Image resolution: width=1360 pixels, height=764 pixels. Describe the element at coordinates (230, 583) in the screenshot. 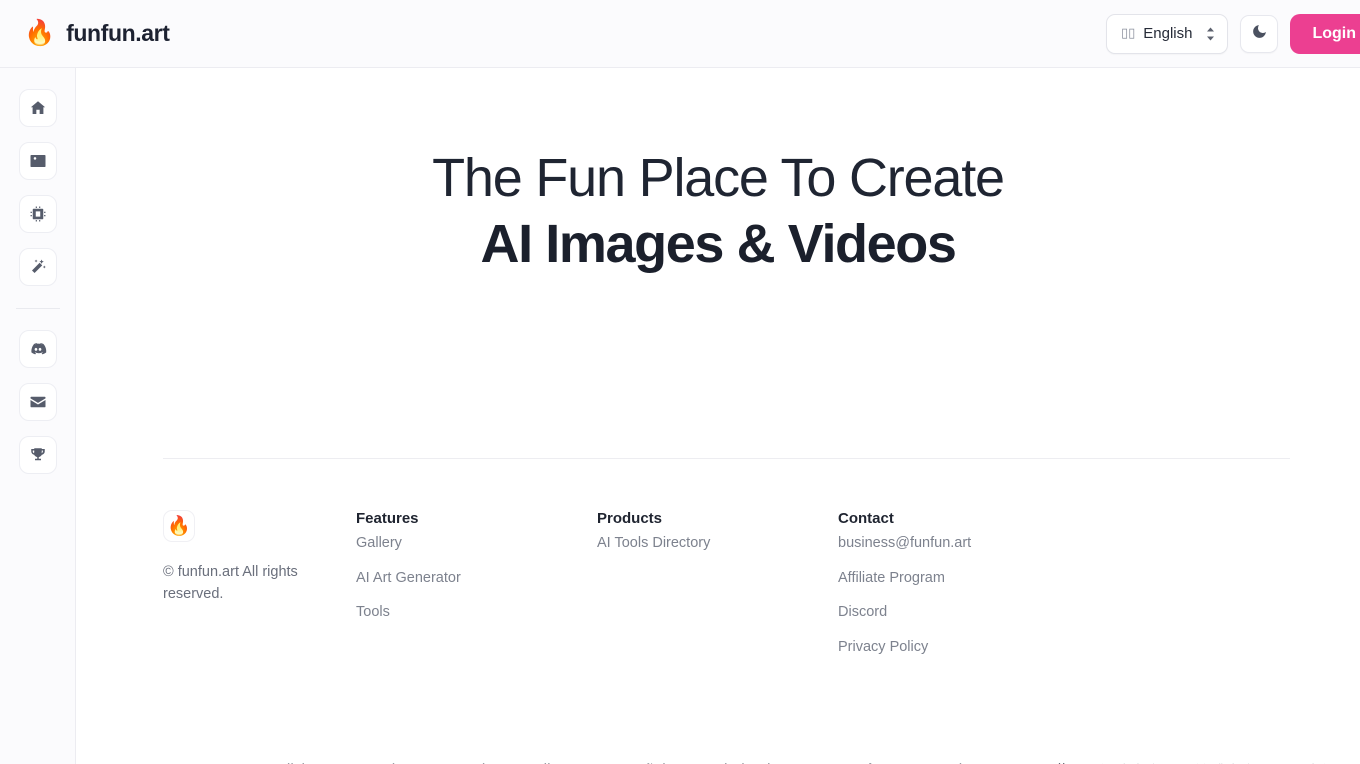

I see `footer-copyright: © funfun.art All rights reserved.` at that location.